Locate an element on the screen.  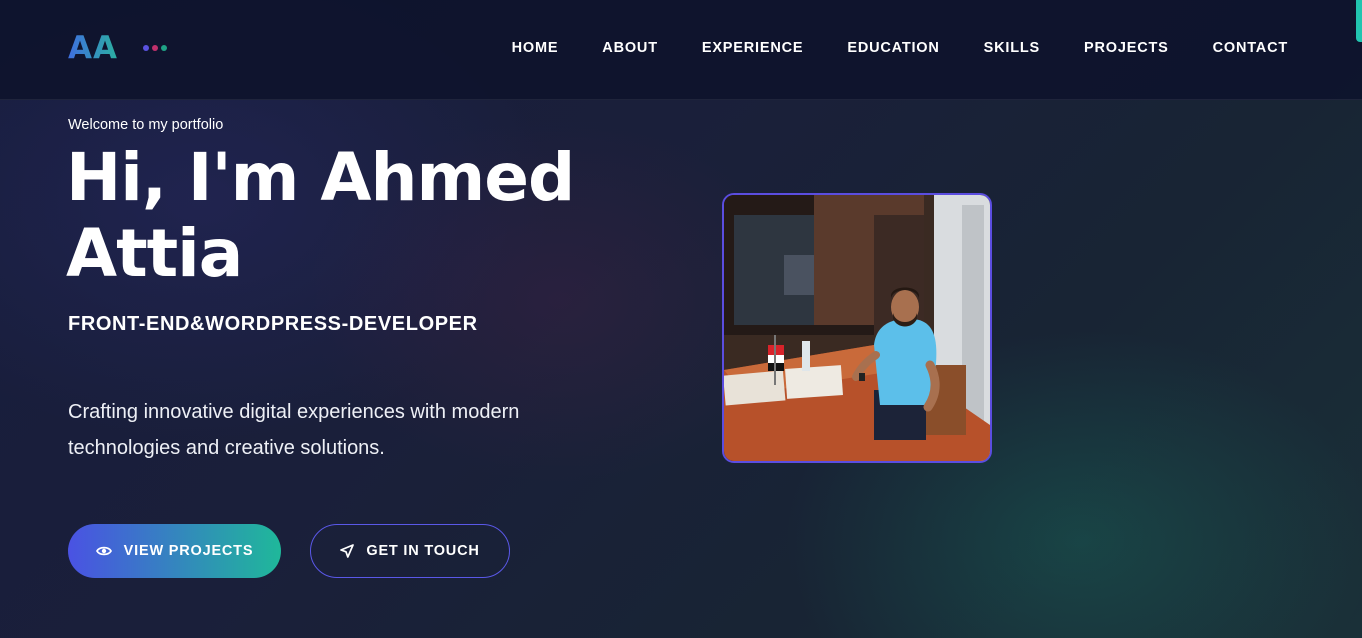
welcome-text: Welcome to my portfolio is located at coordinates (146, 125).